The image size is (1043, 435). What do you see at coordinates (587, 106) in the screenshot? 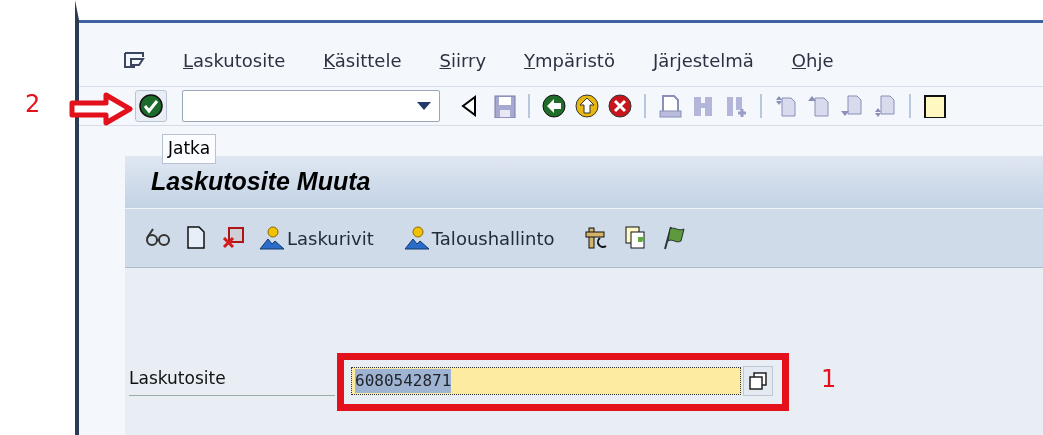
I see `exit-icon` at bounding box center [587, 106].